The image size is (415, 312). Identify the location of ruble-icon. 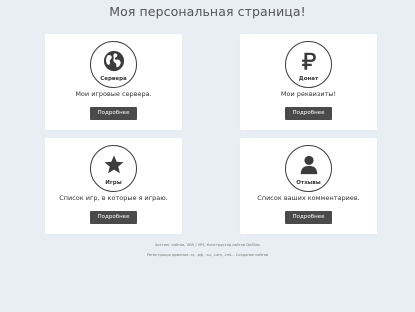
(308, 61).